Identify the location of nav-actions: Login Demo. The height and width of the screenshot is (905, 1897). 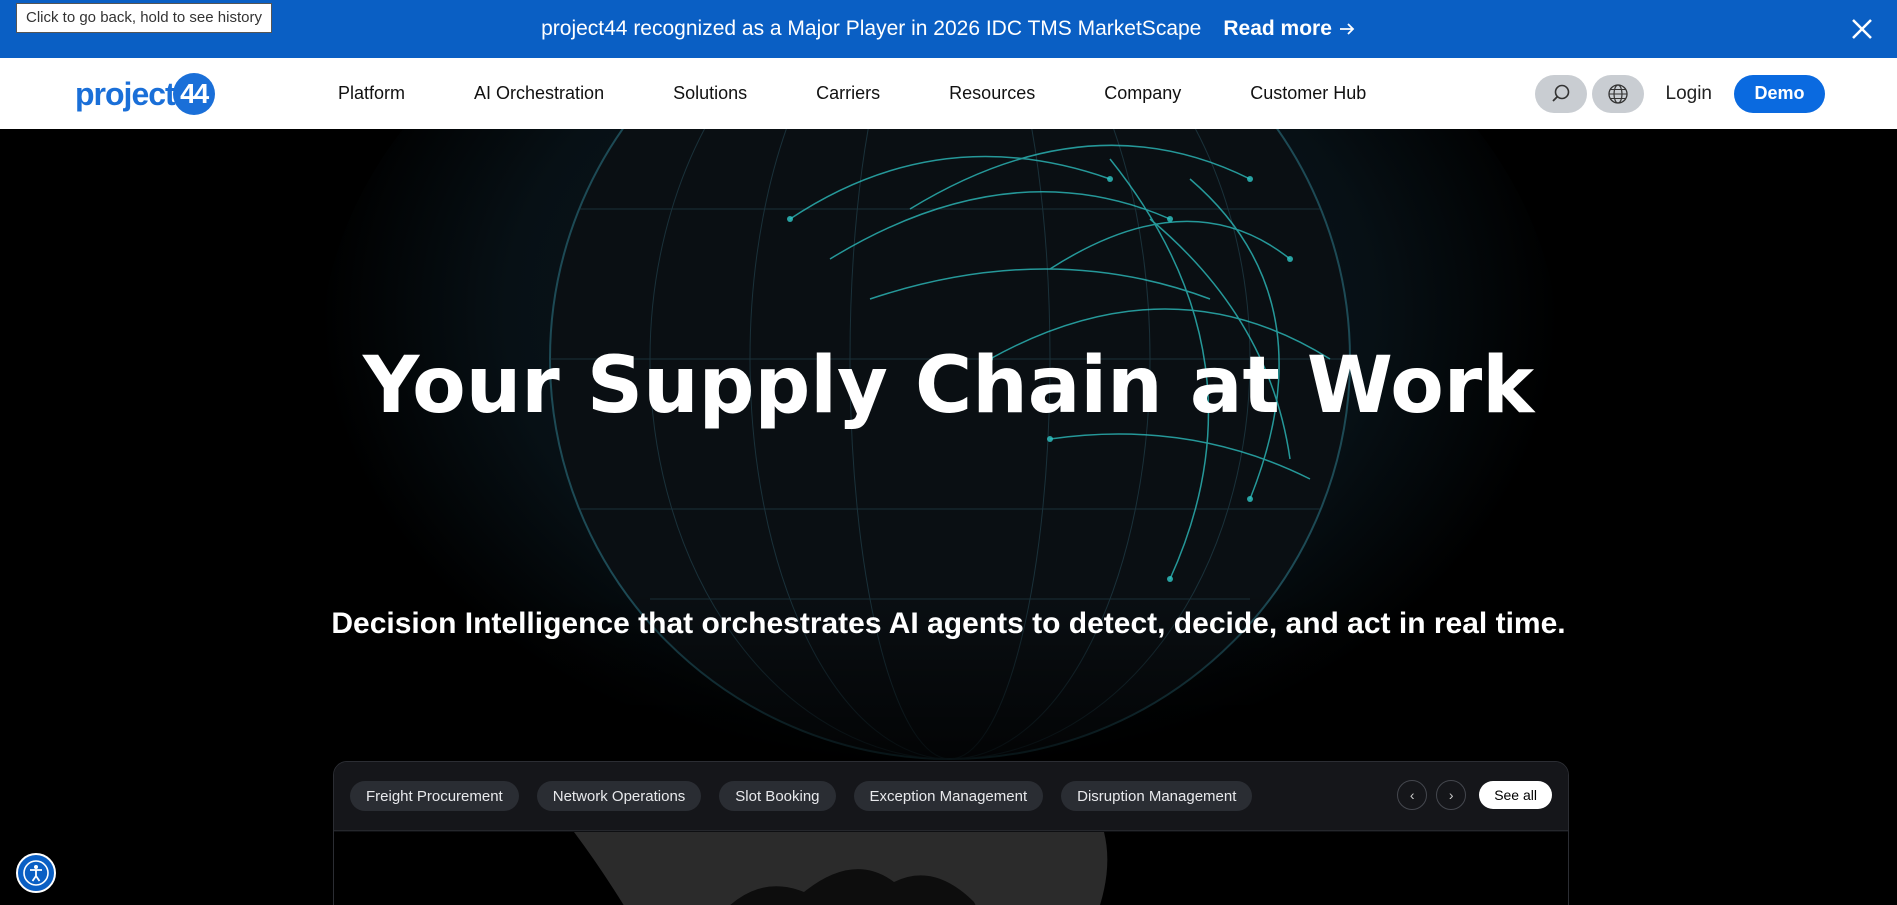
(1677, 93).